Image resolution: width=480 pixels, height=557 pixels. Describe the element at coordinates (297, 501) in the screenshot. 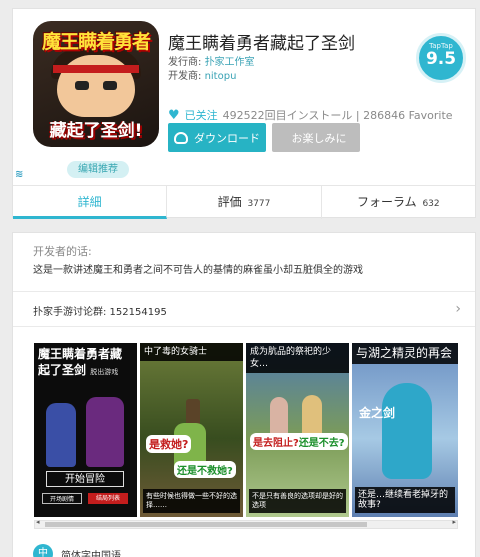

I see `screenshot-3-caption: 不是只有善良的选项却是好的选项` at that location.